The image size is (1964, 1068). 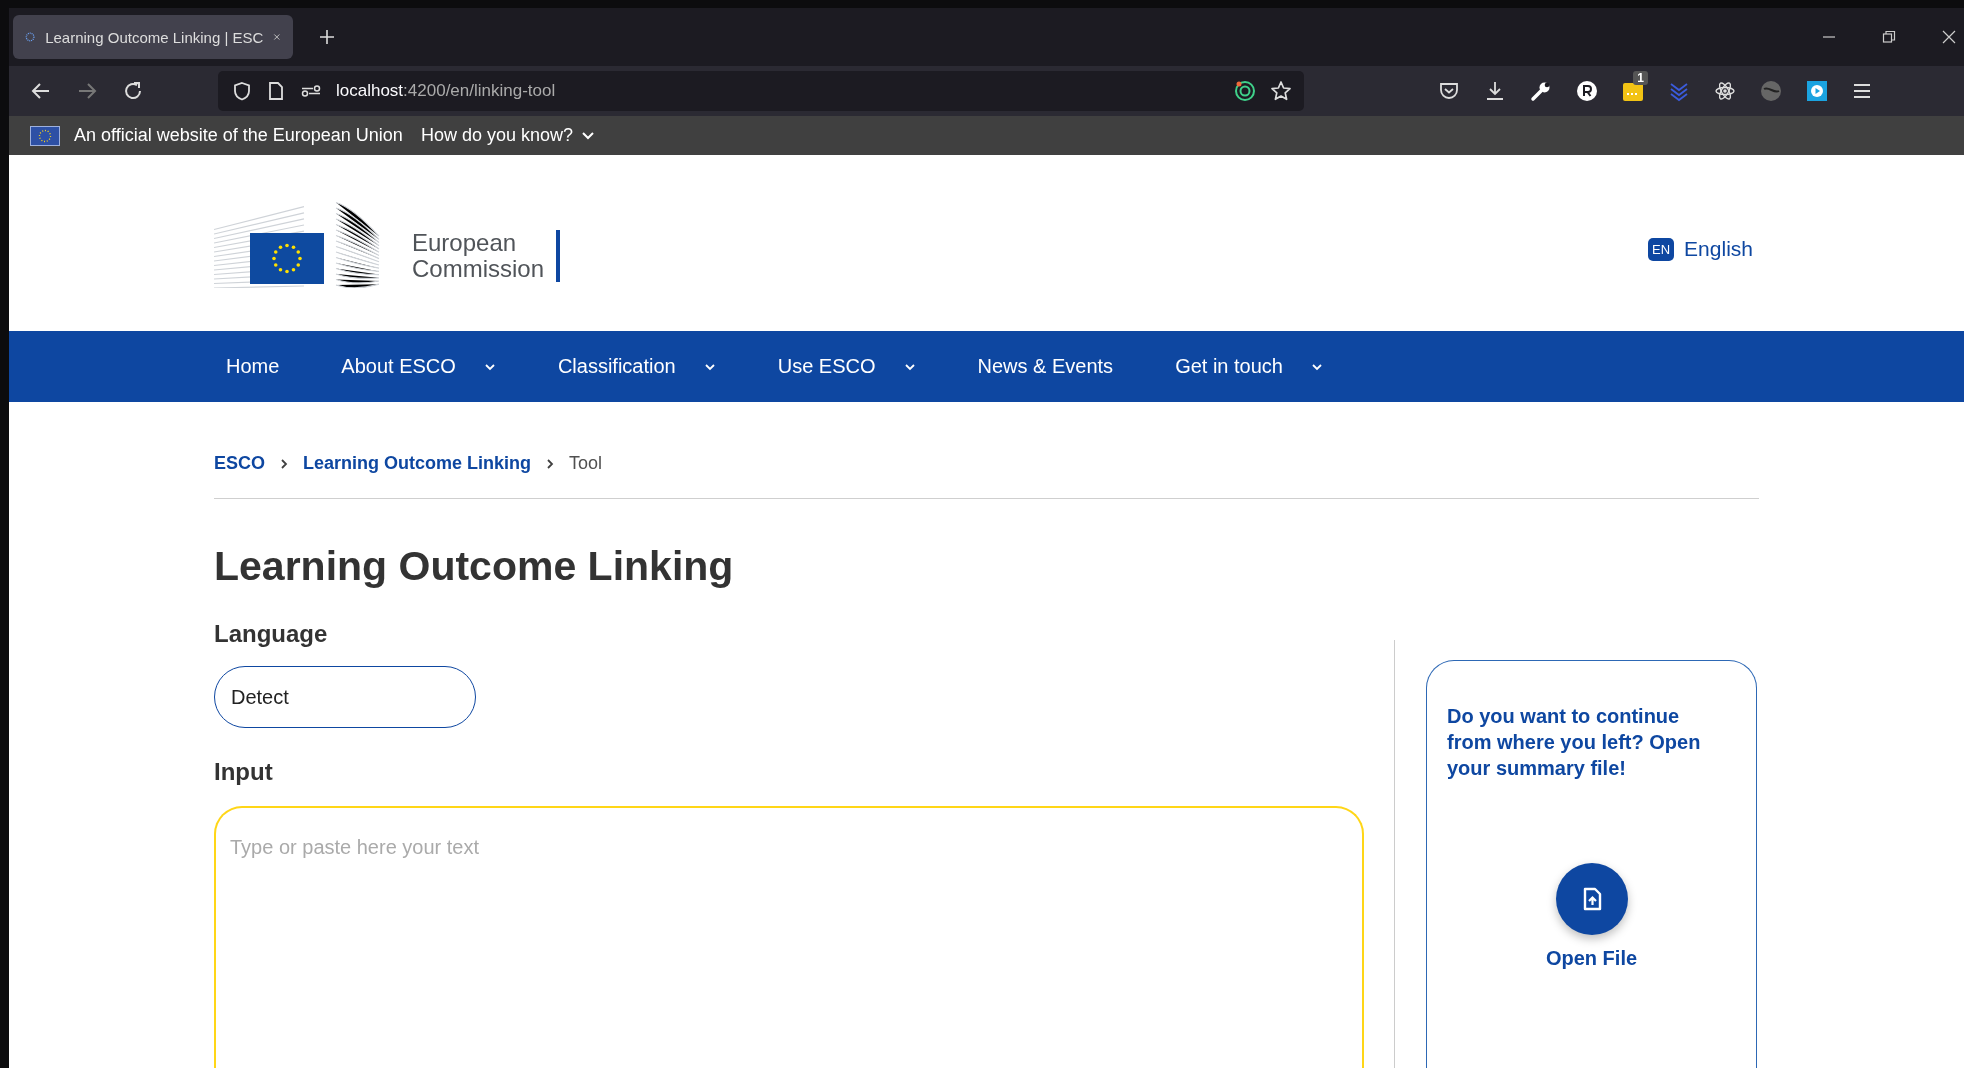 I want to click on url-text: localhost:4200/en/linking-tool, so click(x=446, y=91).